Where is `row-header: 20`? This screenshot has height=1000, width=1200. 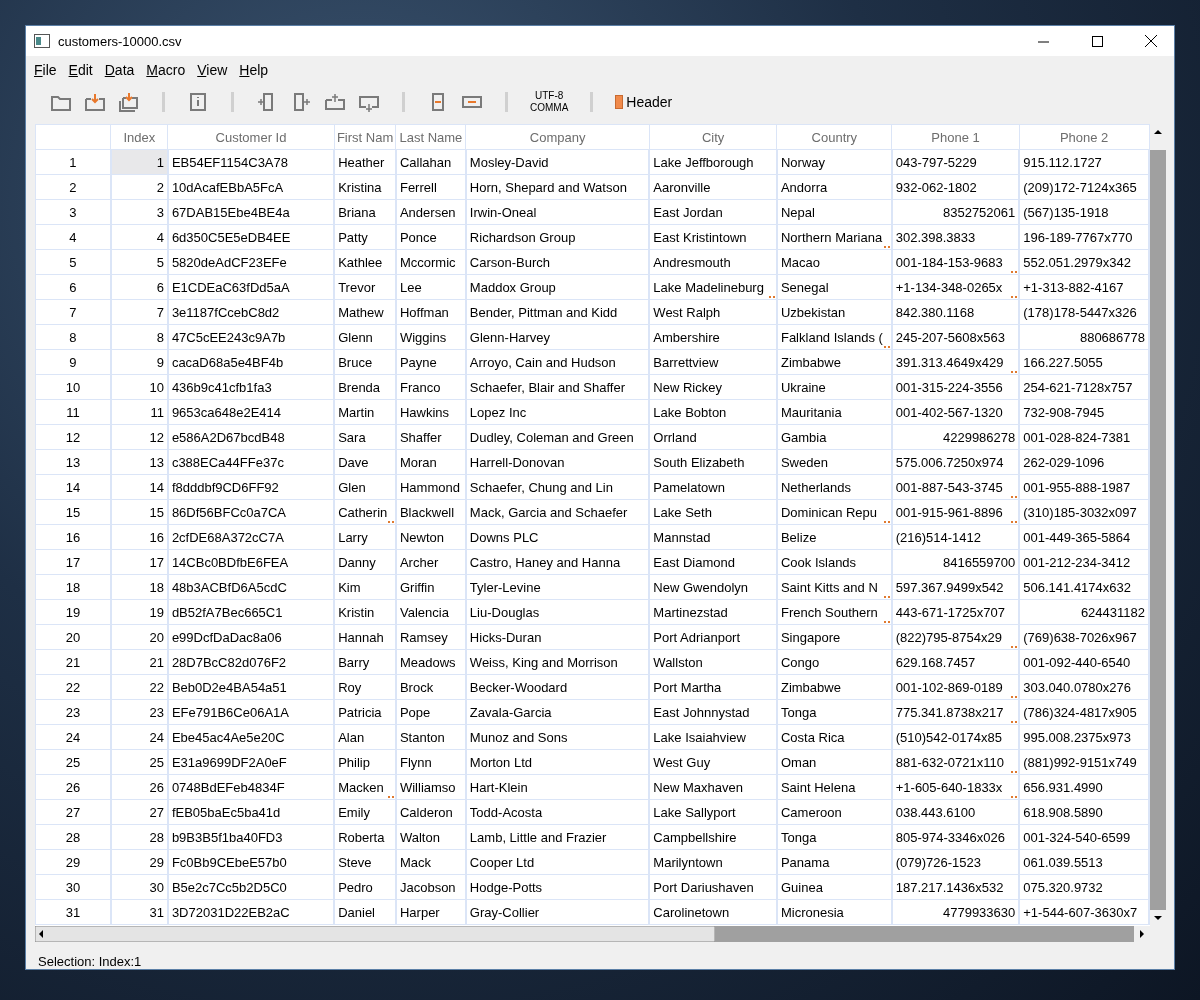 row-header: 20 is located at coordinates (73, 637).